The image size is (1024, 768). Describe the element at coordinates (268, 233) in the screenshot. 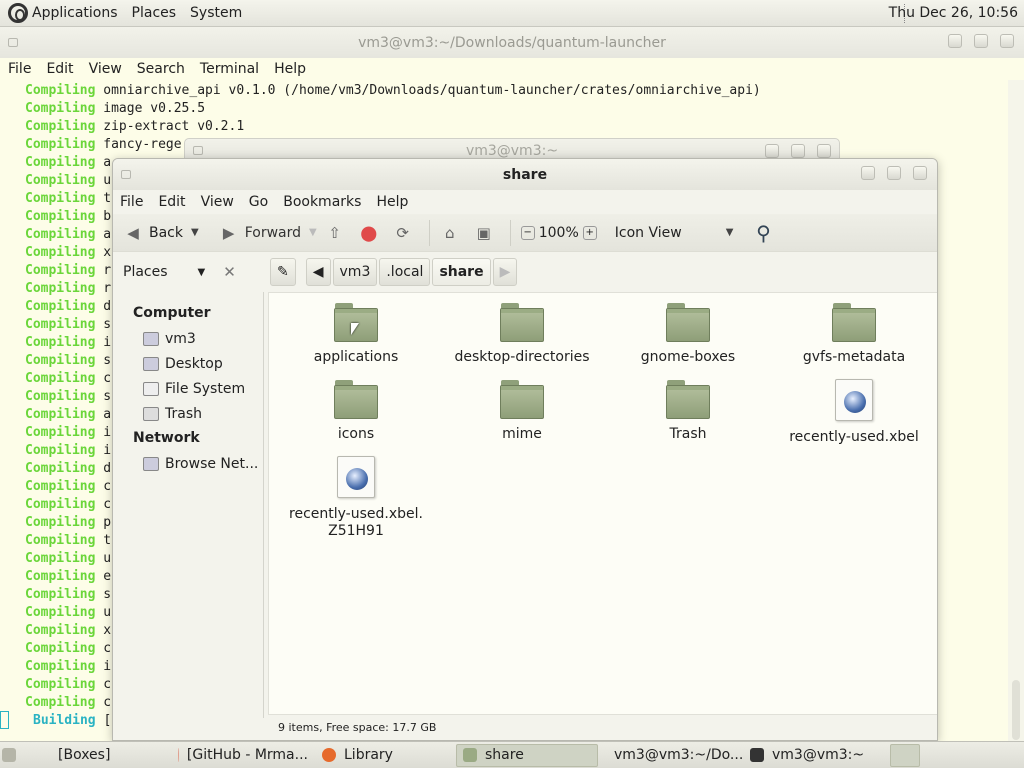

I see `forward-button: ▶ Forward ▼` at that location.